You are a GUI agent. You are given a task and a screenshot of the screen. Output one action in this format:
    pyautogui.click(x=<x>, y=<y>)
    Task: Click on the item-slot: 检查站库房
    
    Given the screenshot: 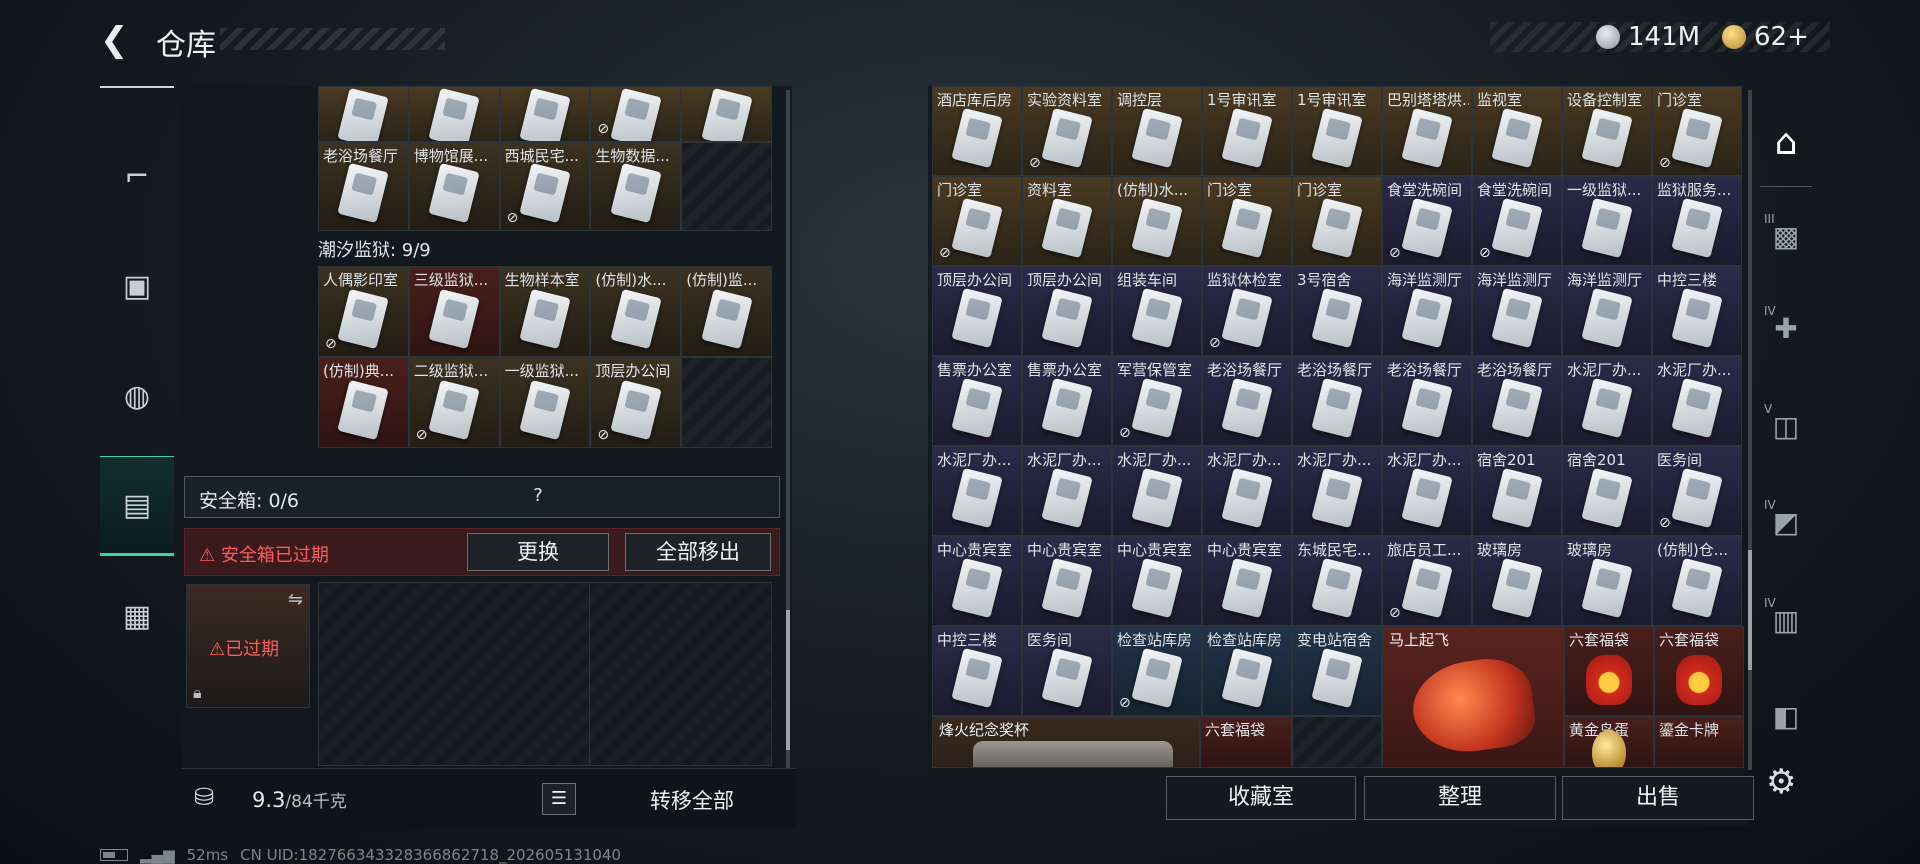 What is the action you would take?
    pyautogui.click(x=1247, y=671)
    